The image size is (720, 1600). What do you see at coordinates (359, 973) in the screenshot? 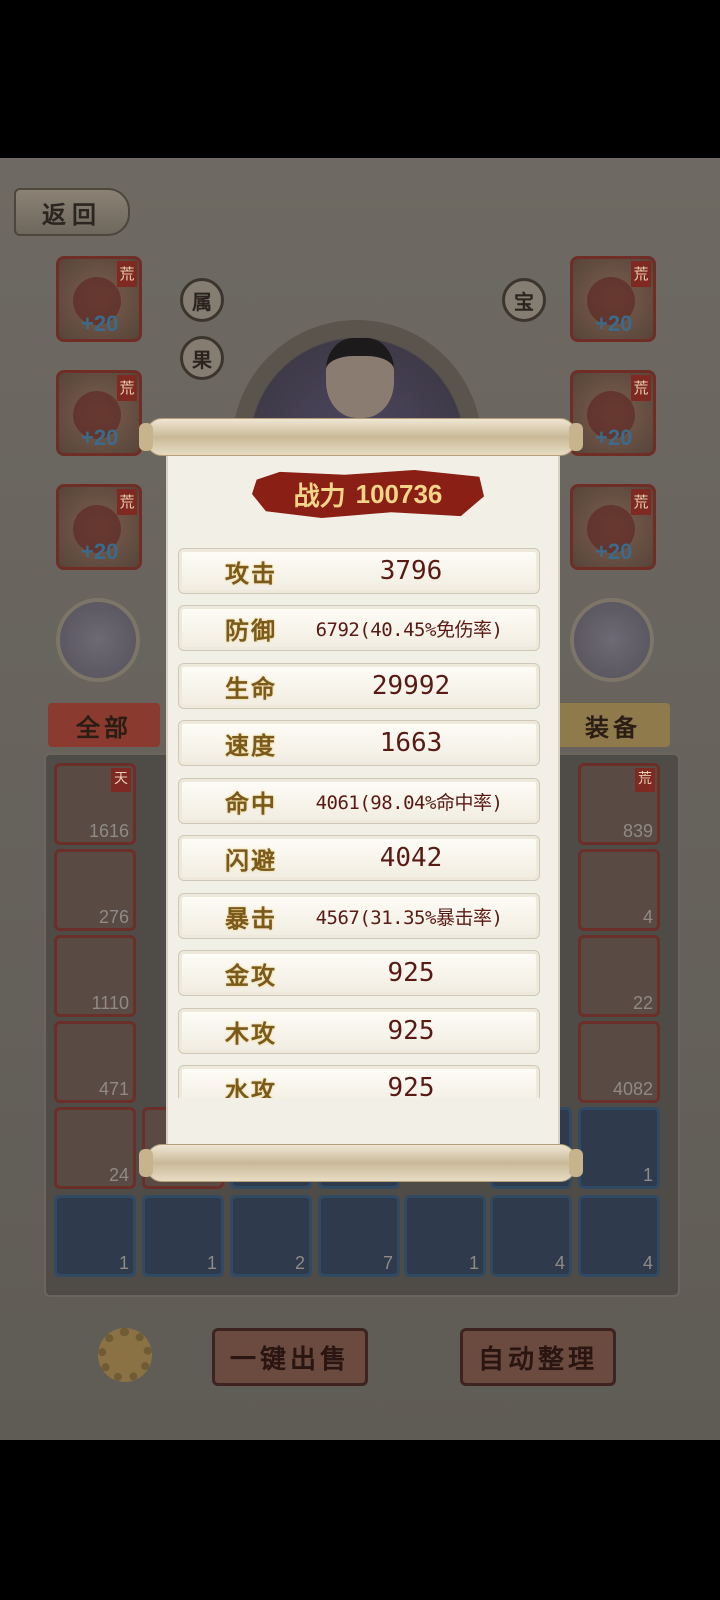
I see `stat-row: 金攻 925` at bounding box center [359, 973].